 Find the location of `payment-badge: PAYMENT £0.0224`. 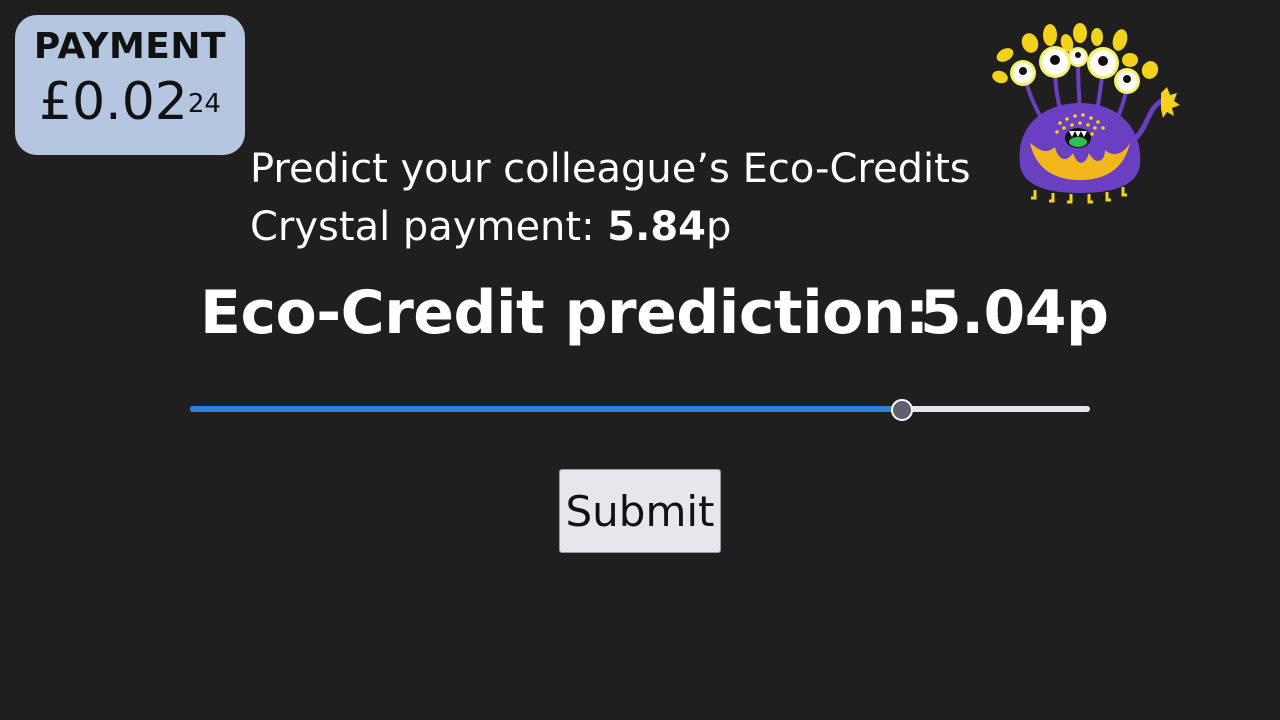

payment-badge: PAYMENT £0.0224 is located at coordinates (130, 85).